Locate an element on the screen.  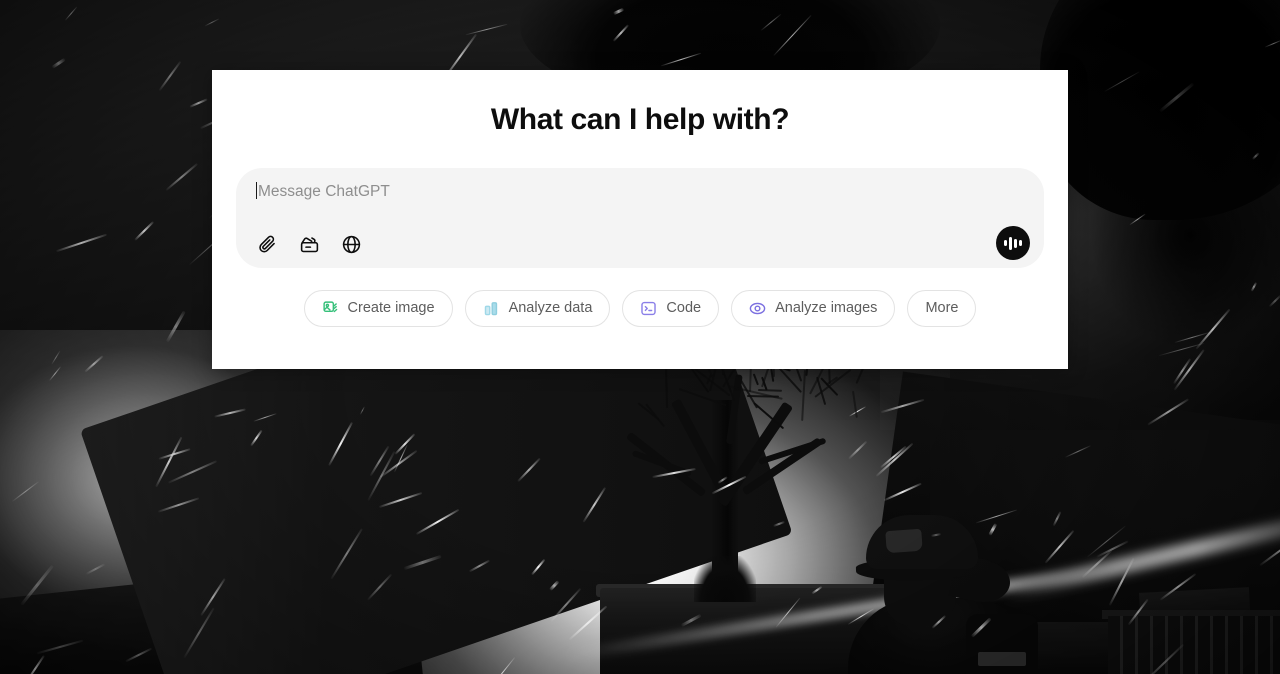
toolbox-icon is located at coordinates (309, 244).